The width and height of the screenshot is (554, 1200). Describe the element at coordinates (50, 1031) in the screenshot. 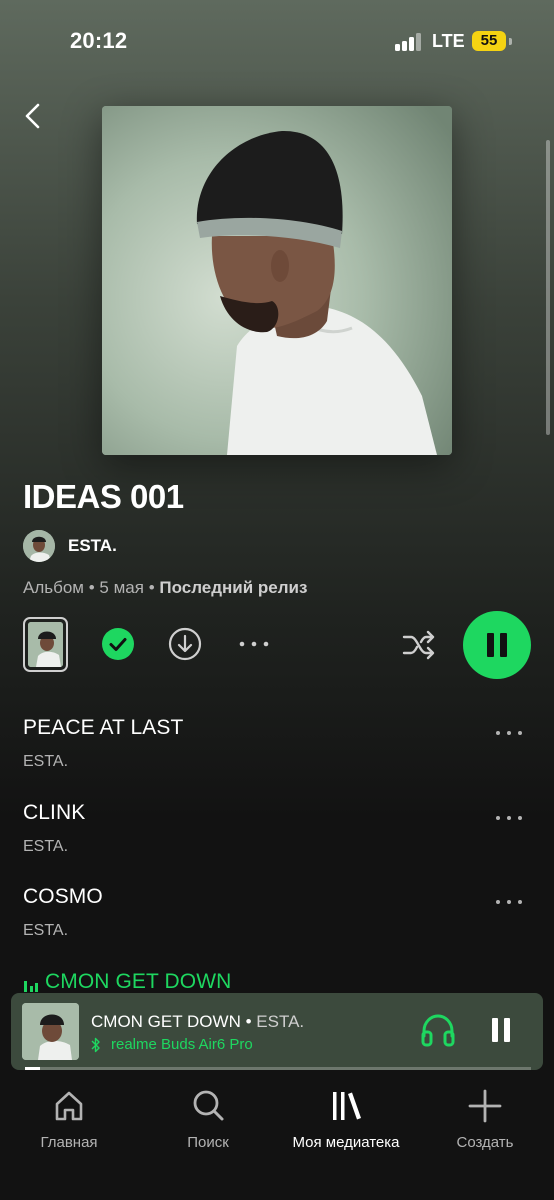

I see `mini-player-cover` at that location.